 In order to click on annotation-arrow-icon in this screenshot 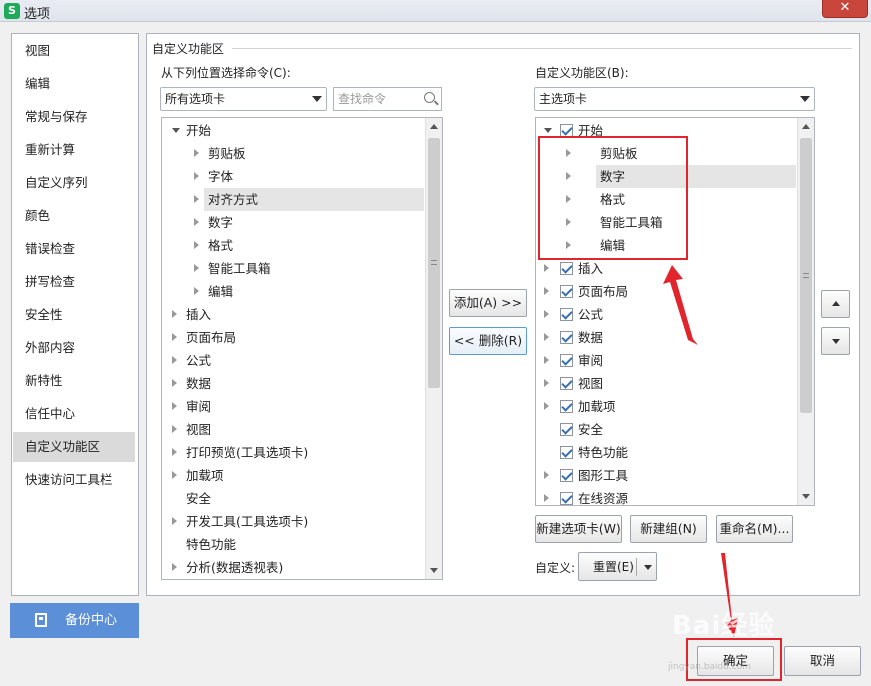, I will do `click(680, 305)`.